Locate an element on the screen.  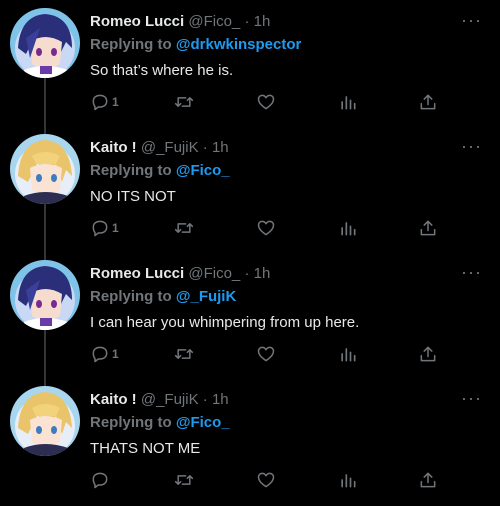
tweet-actions is located at coordinates (265, 480).